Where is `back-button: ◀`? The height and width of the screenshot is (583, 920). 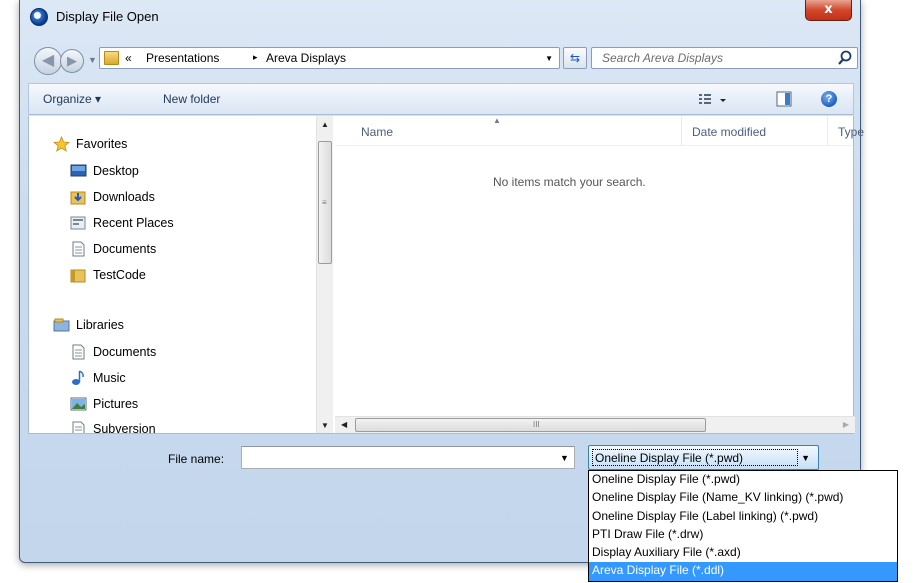 back-button: ◀ is located at coordinates (48, 61).